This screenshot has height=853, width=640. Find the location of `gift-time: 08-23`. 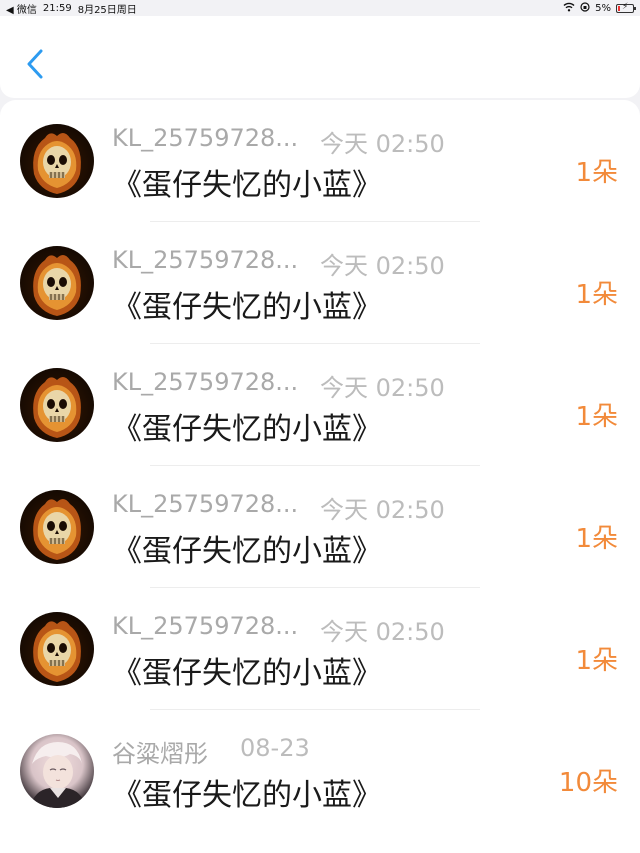

gift-time: 08-23 is located at coordinates (275, 748).